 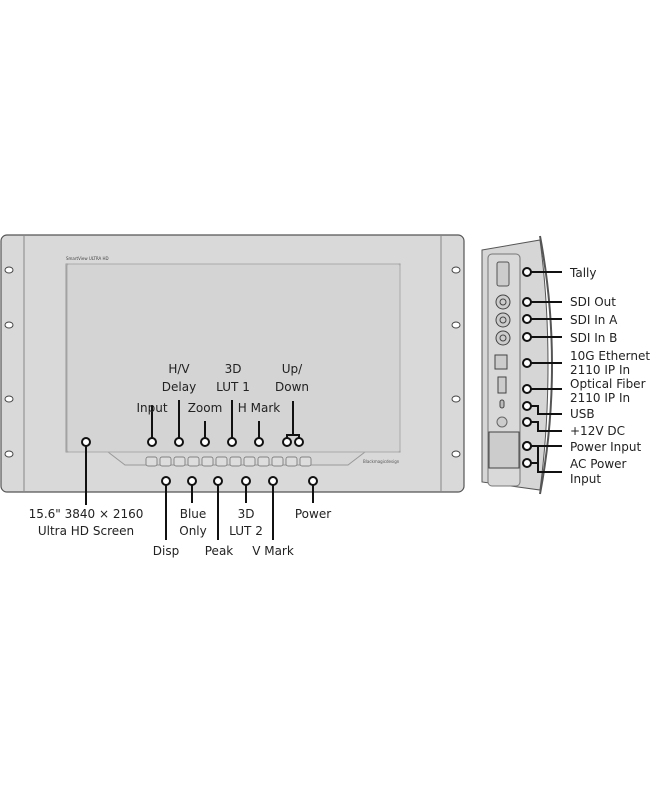 What do you see at coordinates (273, 481) in the screenshot?
I see `callout-bottom-4-marker` at bounding box center [273, 481].